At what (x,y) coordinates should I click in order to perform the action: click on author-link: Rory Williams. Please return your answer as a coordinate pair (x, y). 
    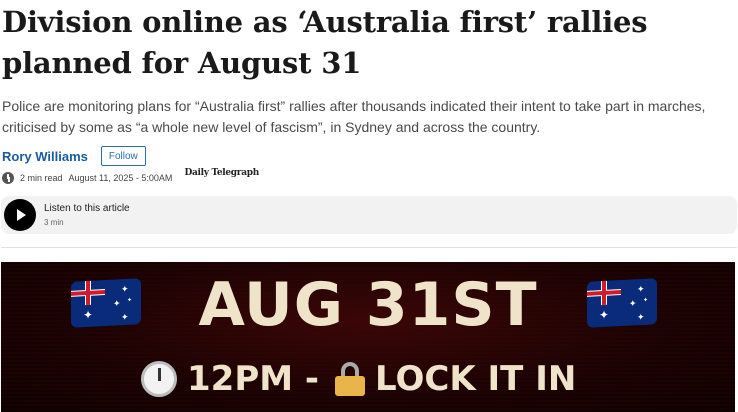
    Looking at the image, I should click on (45, 156).